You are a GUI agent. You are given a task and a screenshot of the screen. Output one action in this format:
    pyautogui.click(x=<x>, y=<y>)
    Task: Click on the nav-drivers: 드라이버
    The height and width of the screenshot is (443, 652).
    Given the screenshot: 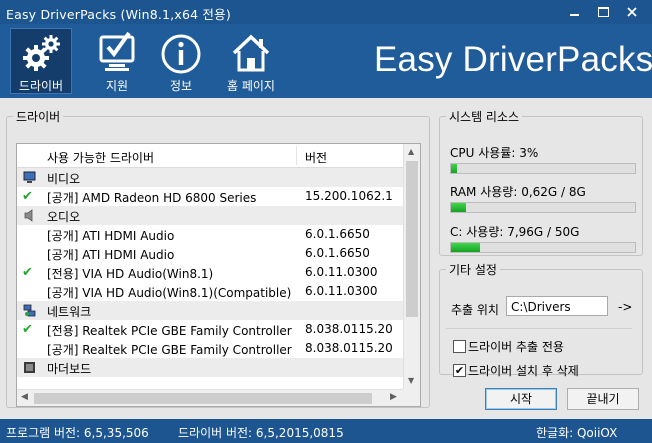 What is the action you would take?
    pyautogui.click(x=41, y=61)
    